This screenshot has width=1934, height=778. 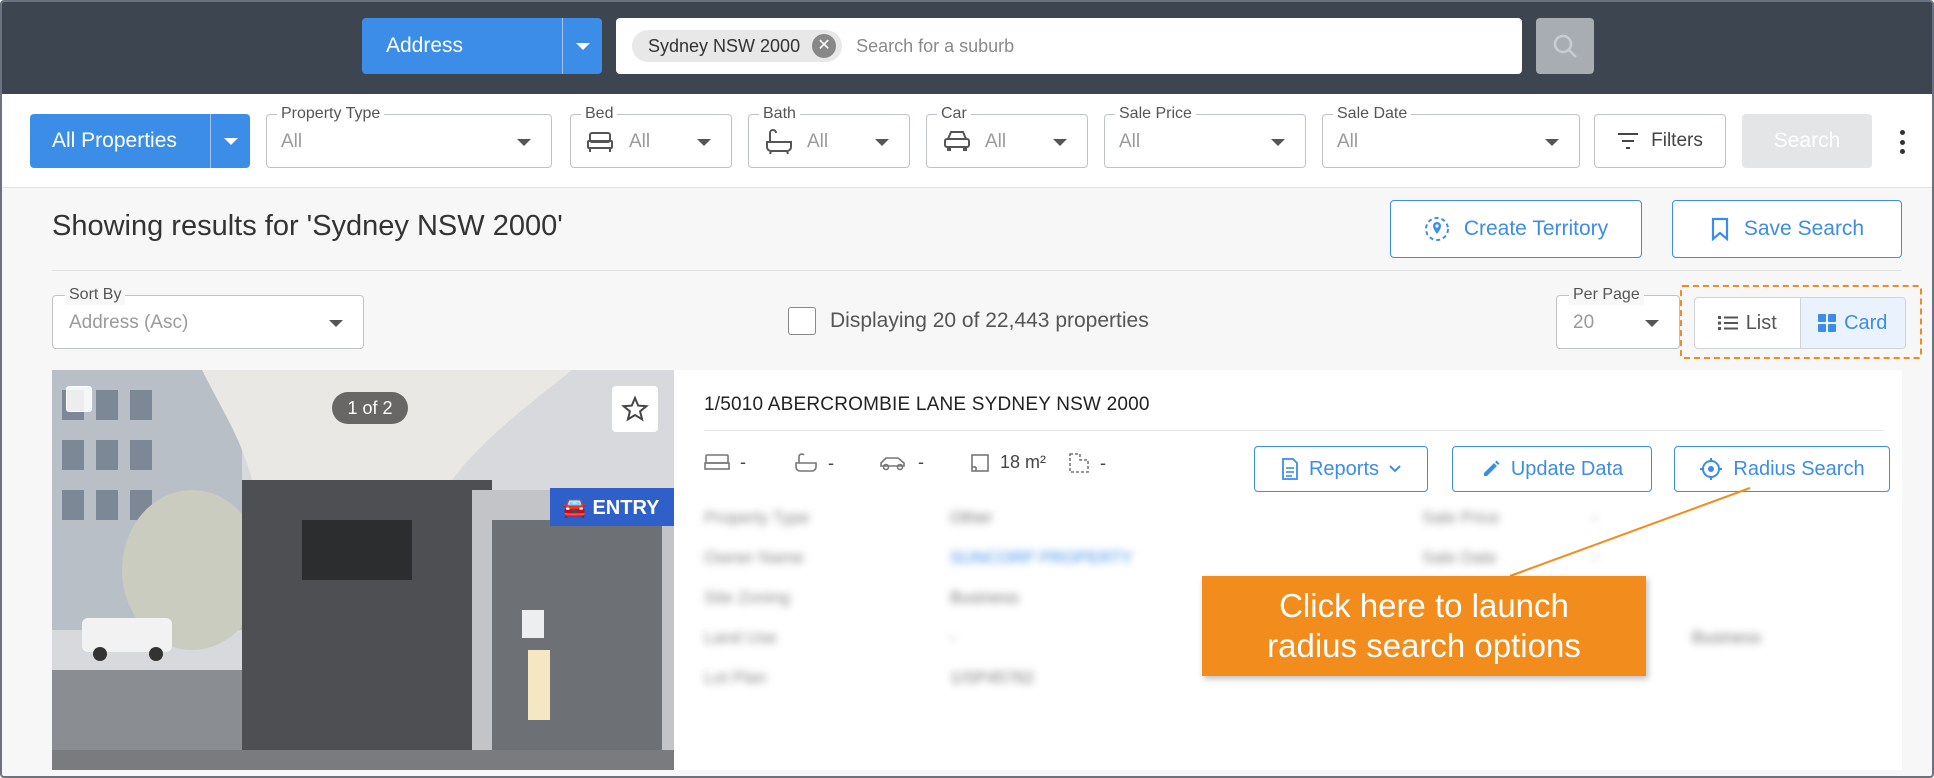 What do you see at coordinates (740, 637) in the screenshot?
I see `detail-label: Land Use` at bounding box center [740, 637].